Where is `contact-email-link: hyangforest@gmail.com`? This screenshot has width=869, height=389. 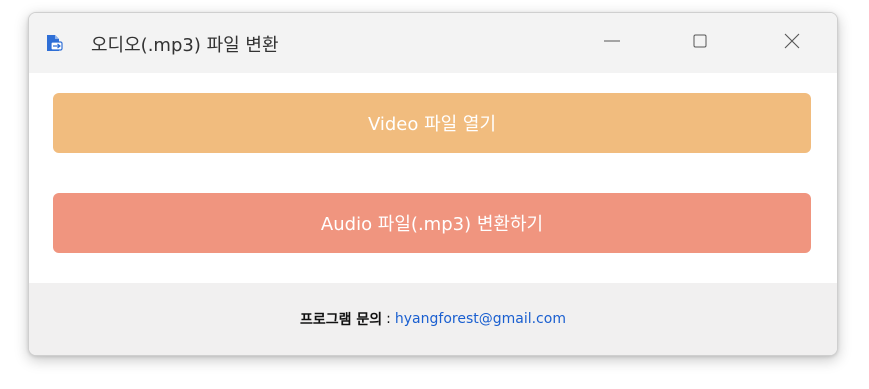 contact-email-link: hyangforest@gmail.com is located at coordinates (480, 319).